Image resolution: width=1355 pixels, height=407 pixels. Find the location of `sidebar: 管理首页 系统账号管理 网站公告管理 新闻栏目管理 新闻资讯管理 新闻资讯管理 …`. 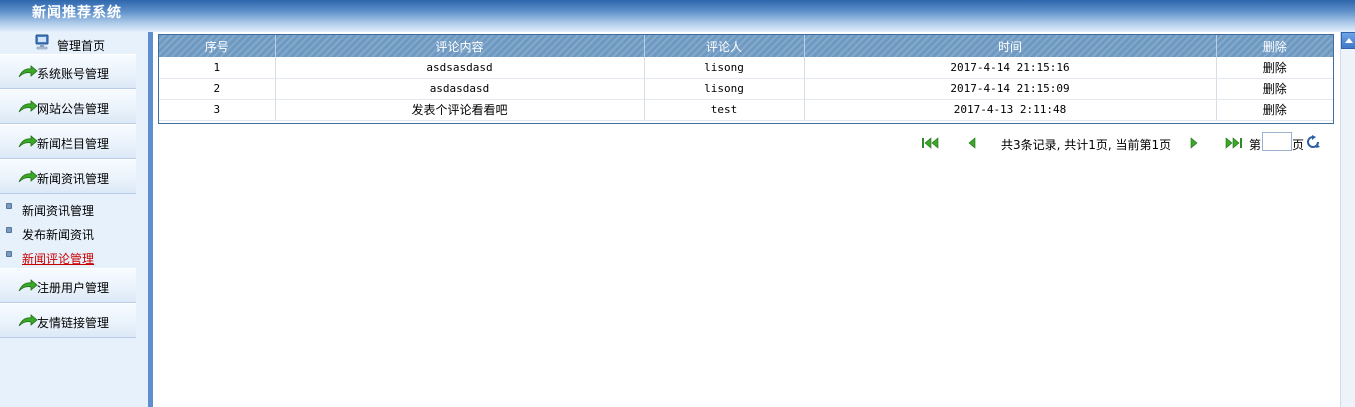

sidebar: 管理首页 系统账号管理 网站公告管理 新闻栏目管理 新闻资讯管理 新闻资讯管理 … is located at coordinates (74, 219).